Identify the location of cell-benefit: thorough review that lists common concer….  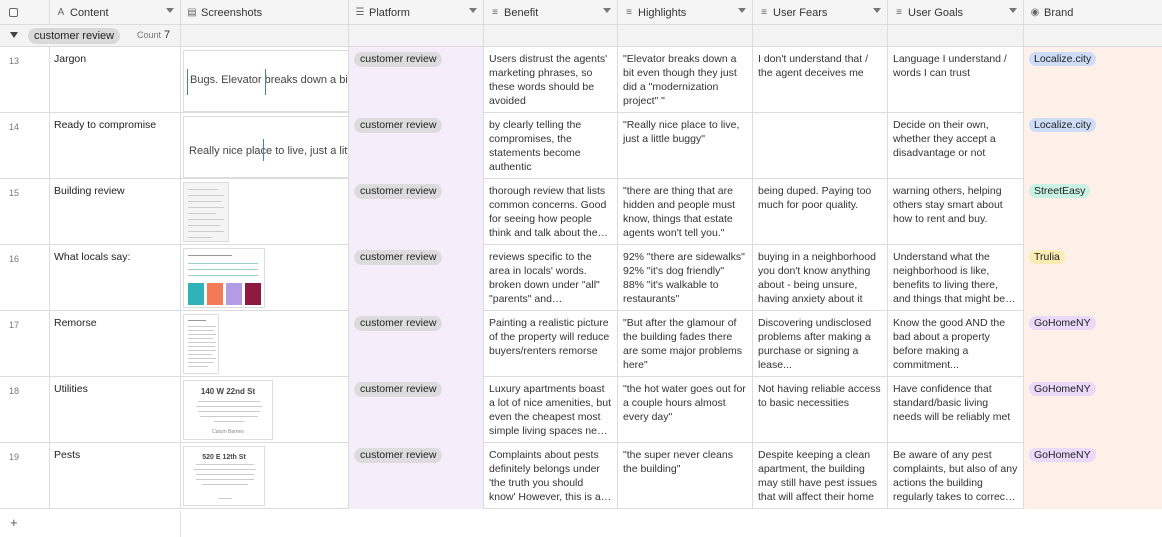
(551, 212).